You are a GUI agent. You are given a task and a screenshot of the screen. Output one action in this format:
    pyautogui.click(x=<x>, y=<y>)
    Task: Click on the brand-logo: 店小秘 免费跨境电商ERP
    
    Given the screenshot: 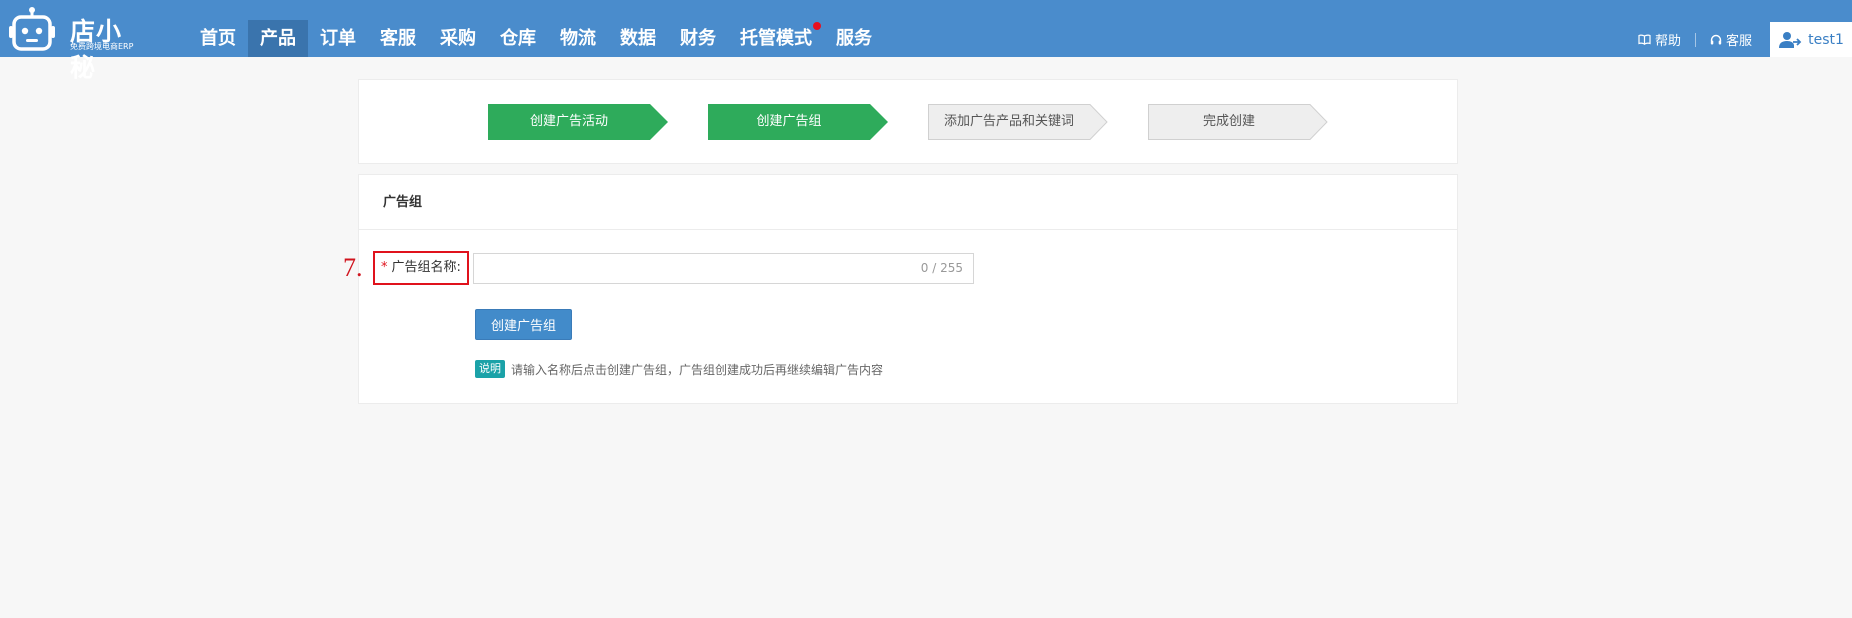 What is the action you would take?
    pyautogui.click(x=73, y=43)
    